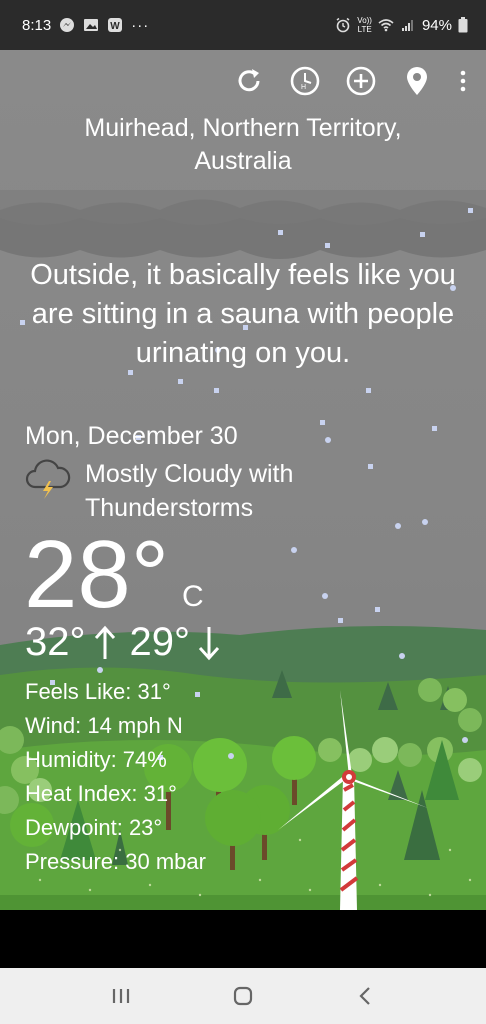  I want to click on home-button, so click(243, 996).